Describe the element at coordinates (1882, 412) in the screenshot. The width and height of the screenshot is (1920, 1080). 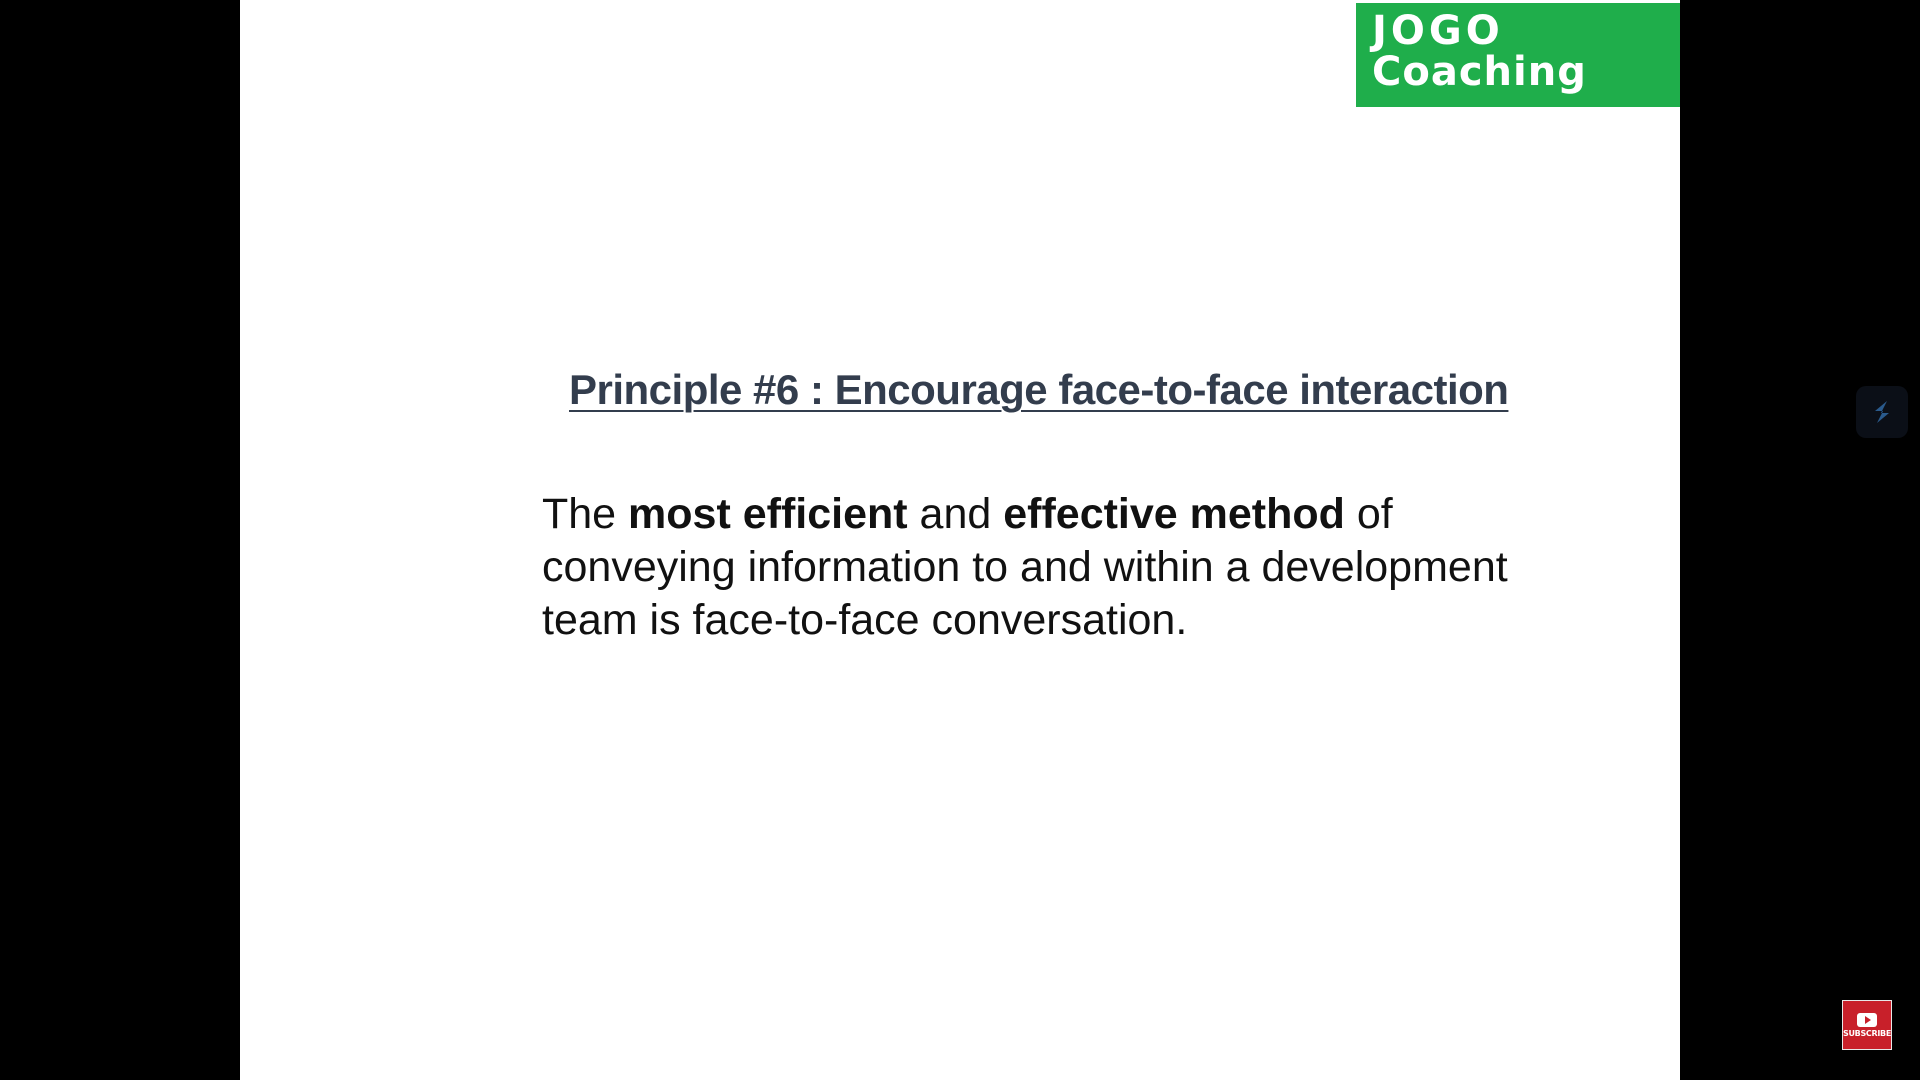
I see `slash-logo-icon` at that location.